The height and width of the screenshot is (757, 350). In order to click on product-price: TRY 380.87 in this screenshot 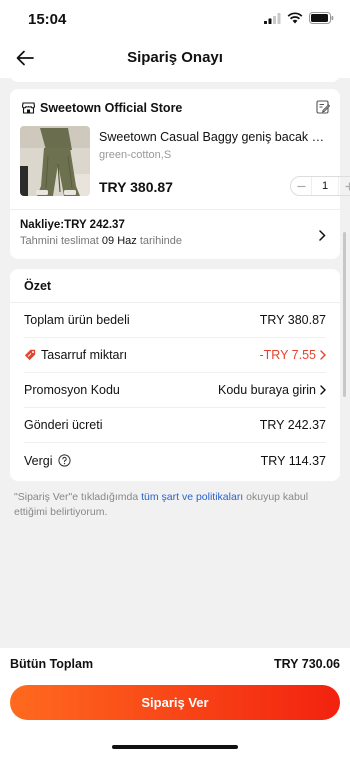, I will do `click(136, 187)`.